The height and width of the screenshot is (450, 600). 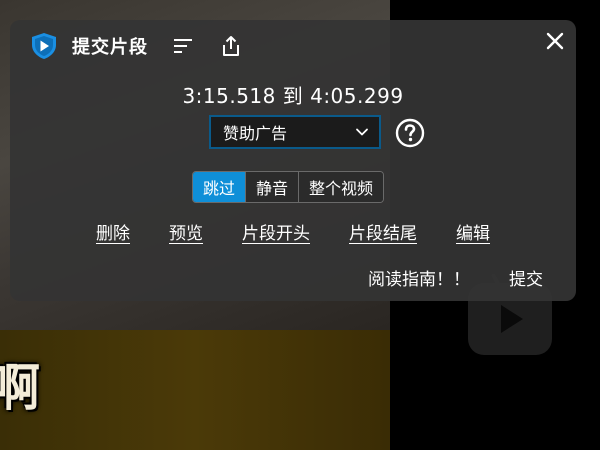 I want to click on submit-button: 提交, so click(x=526, y=277).